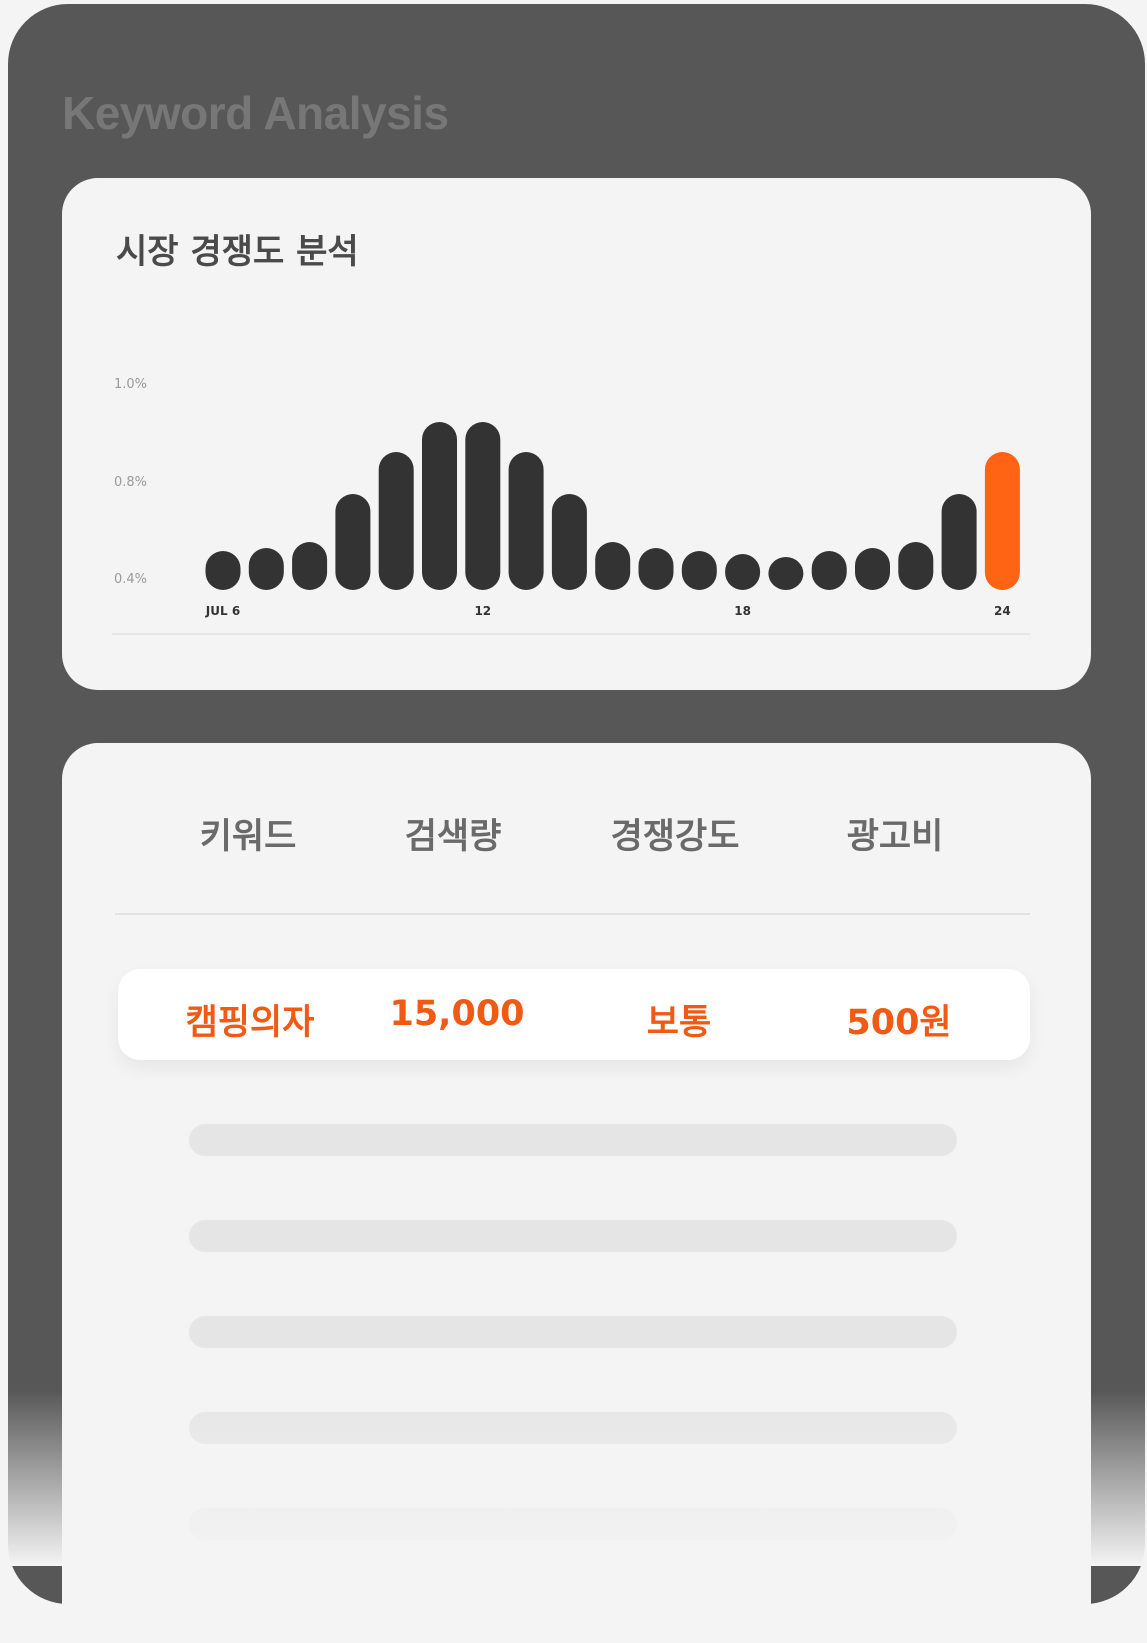  What do you see at coordinates (130, 384) in the screenshot?
I see `y-tick-label: 1.0%` at bounding box center [130, 384].